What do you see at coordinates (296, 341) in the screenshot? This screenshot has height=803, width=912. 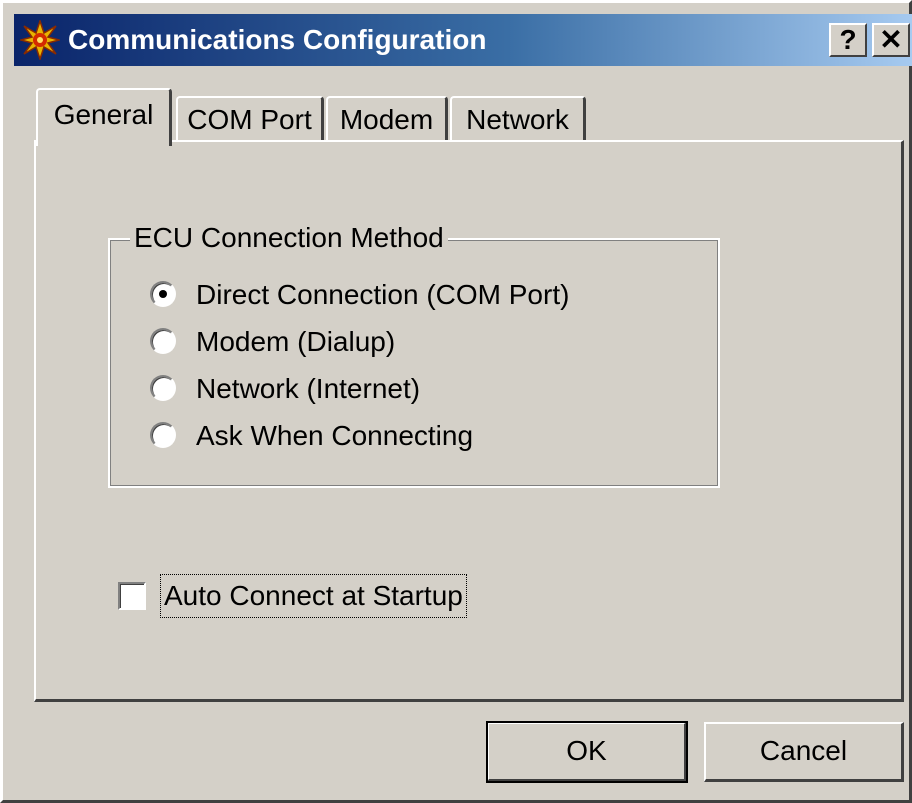 I see `radio-label: Modem (Dialup)` at bounding box center [296, 341].